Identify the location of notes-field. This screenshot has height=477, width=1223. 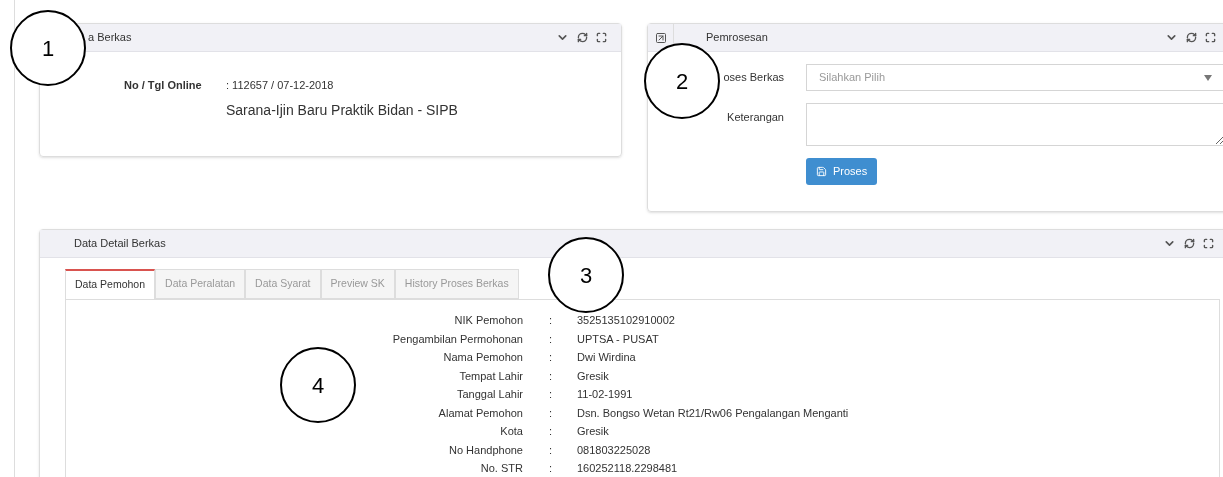
(1014, 124).